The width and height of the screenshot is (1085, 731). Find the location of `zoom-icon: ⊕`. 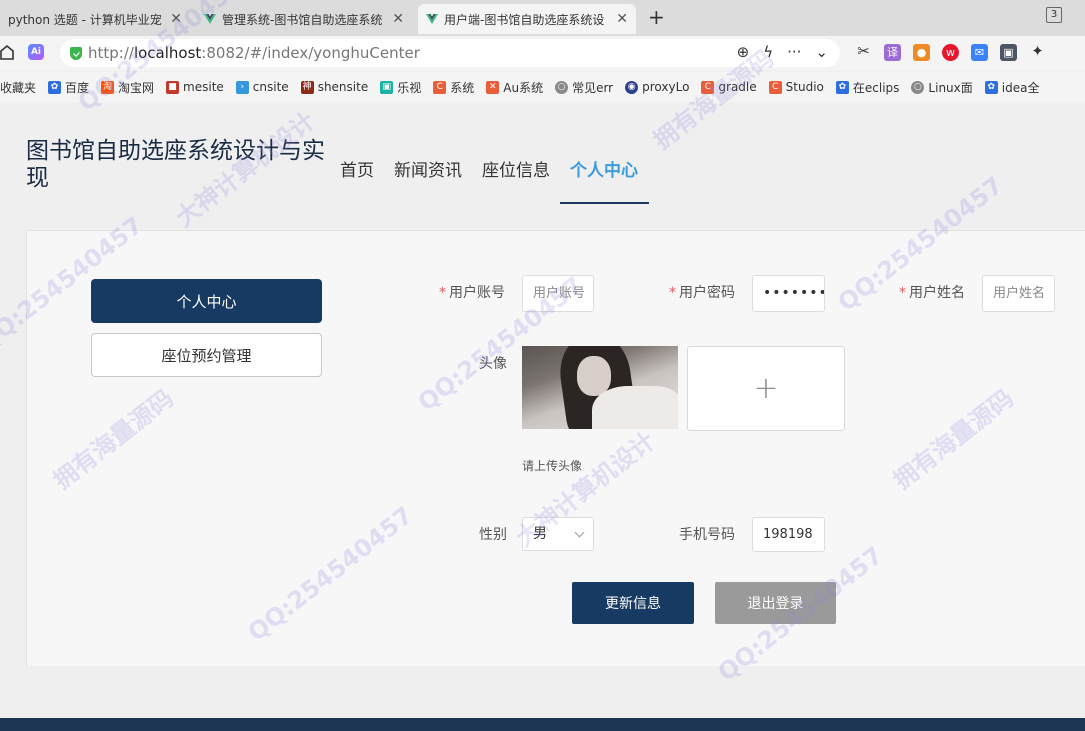

zoom-icon: ⊕ is located at coordinates (743, 52).